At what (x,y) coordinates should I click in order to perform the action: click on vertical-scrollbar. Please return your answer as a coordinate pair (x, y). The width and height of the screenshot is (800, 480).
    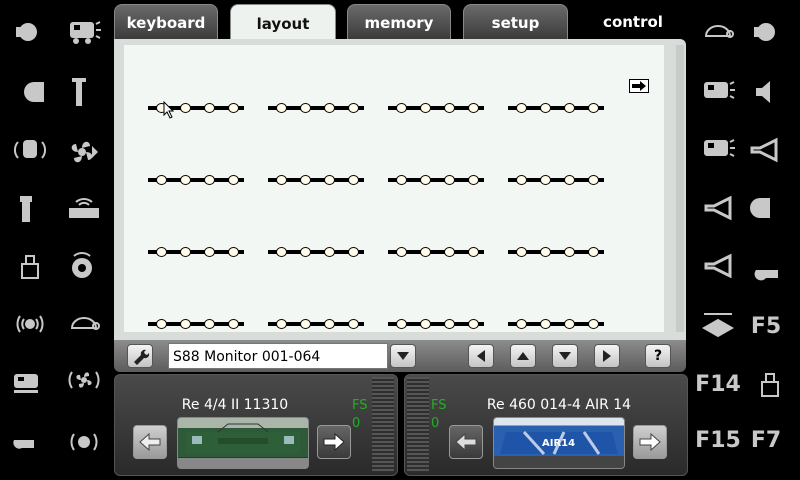
    Looking at the image, I should click on (680, 188).